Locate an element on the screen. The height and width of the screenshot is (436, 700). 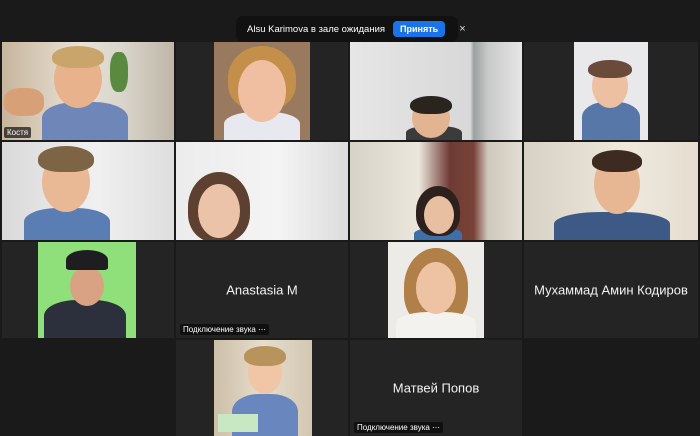
participant-name: Мухаммад Амин Кодиров is located at coordinates (611, 290).